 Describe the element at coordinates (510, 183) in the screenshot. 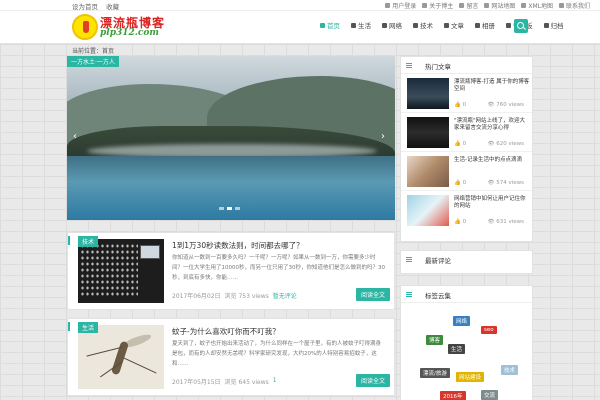

I see `view-count-value: 574 views` at that location.